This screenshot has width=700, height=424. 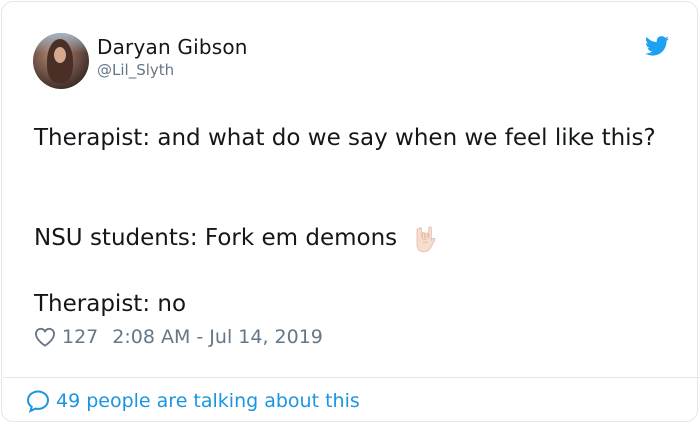 I want to click on tweet-meta: 127 2:08 AM - Jul 14, 2019, so click(x=178, y=337).